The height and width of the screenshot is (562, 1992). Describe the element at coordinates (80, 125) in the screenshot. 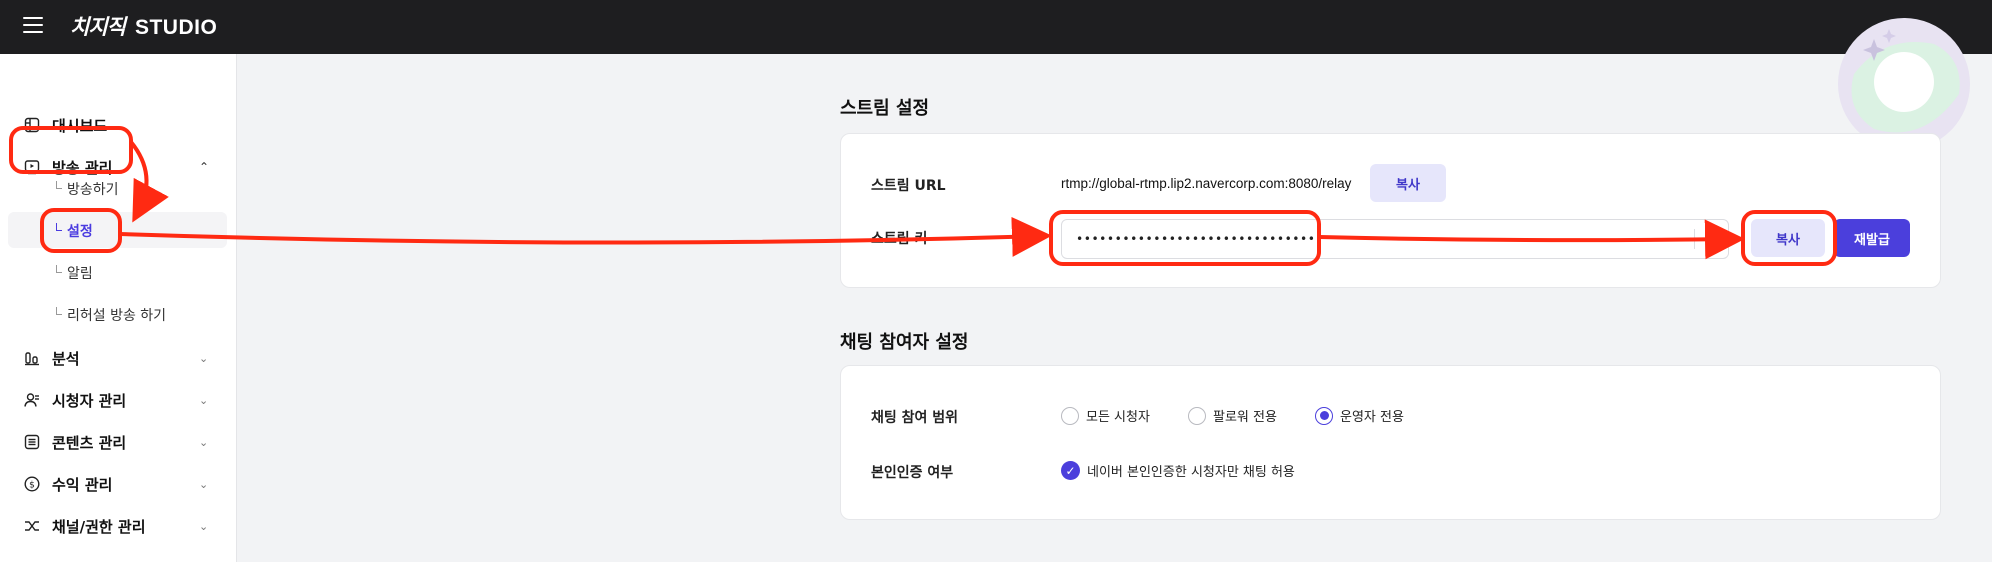

I see `sidebar-item-label: 대시보드` at that location.